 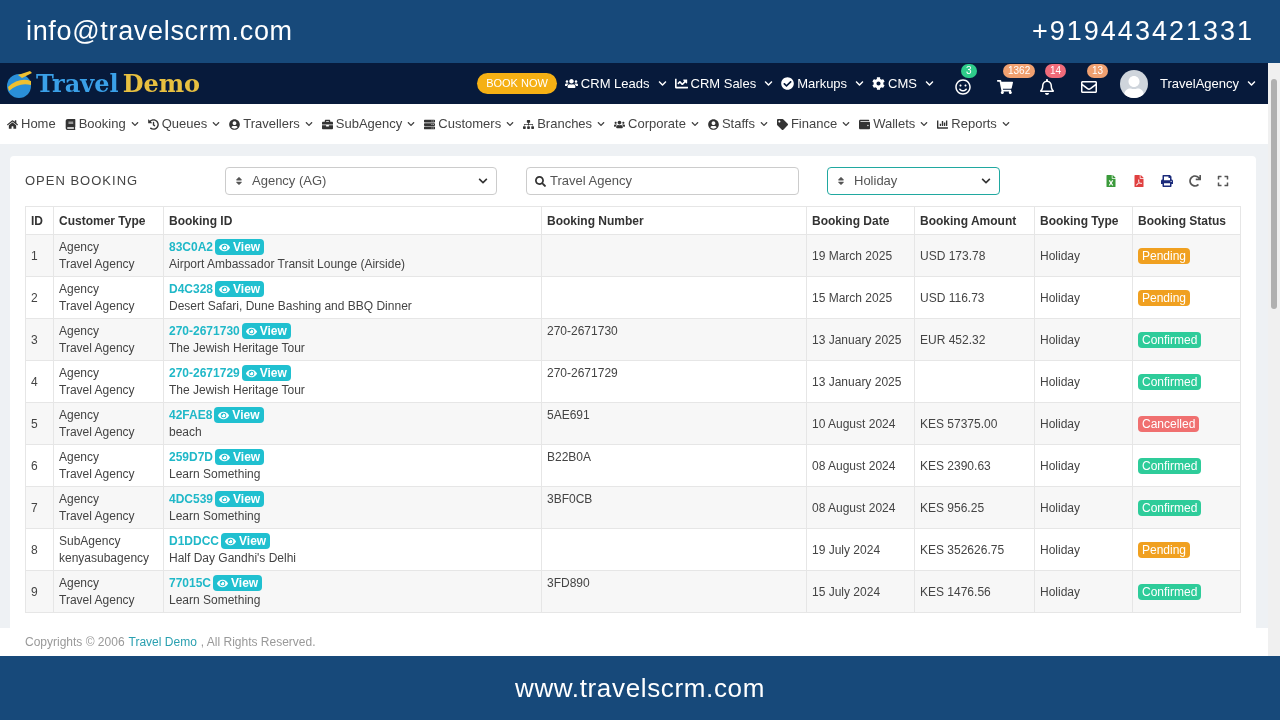 I want to click on smiley-icon, so click(x=963, y=86).